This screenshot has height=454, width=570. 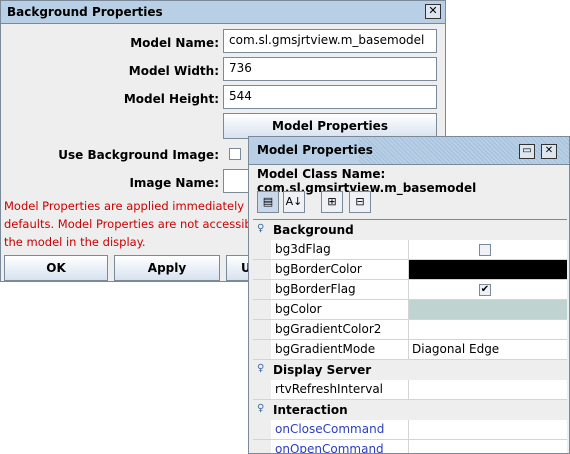 What do you see at coordinates (330, 97) in the screenshot?
I see `model-height-field: 544` at bounding box center [330, 97].